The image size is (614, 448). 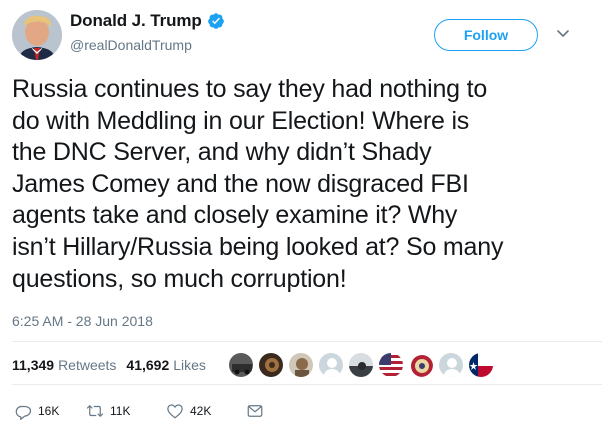 I want to click on reply-button: 16K, so click(x=50, y=411).